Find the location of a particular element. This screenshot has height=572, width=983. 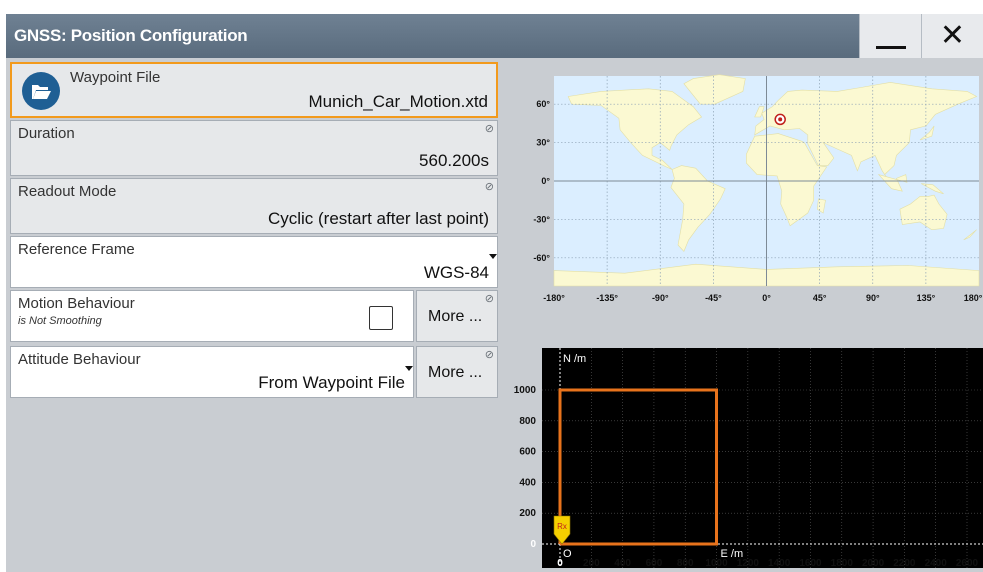

motion-behaviour-field: Motion Behaviour is Not Smoothing is located at coordinates (212, 316).